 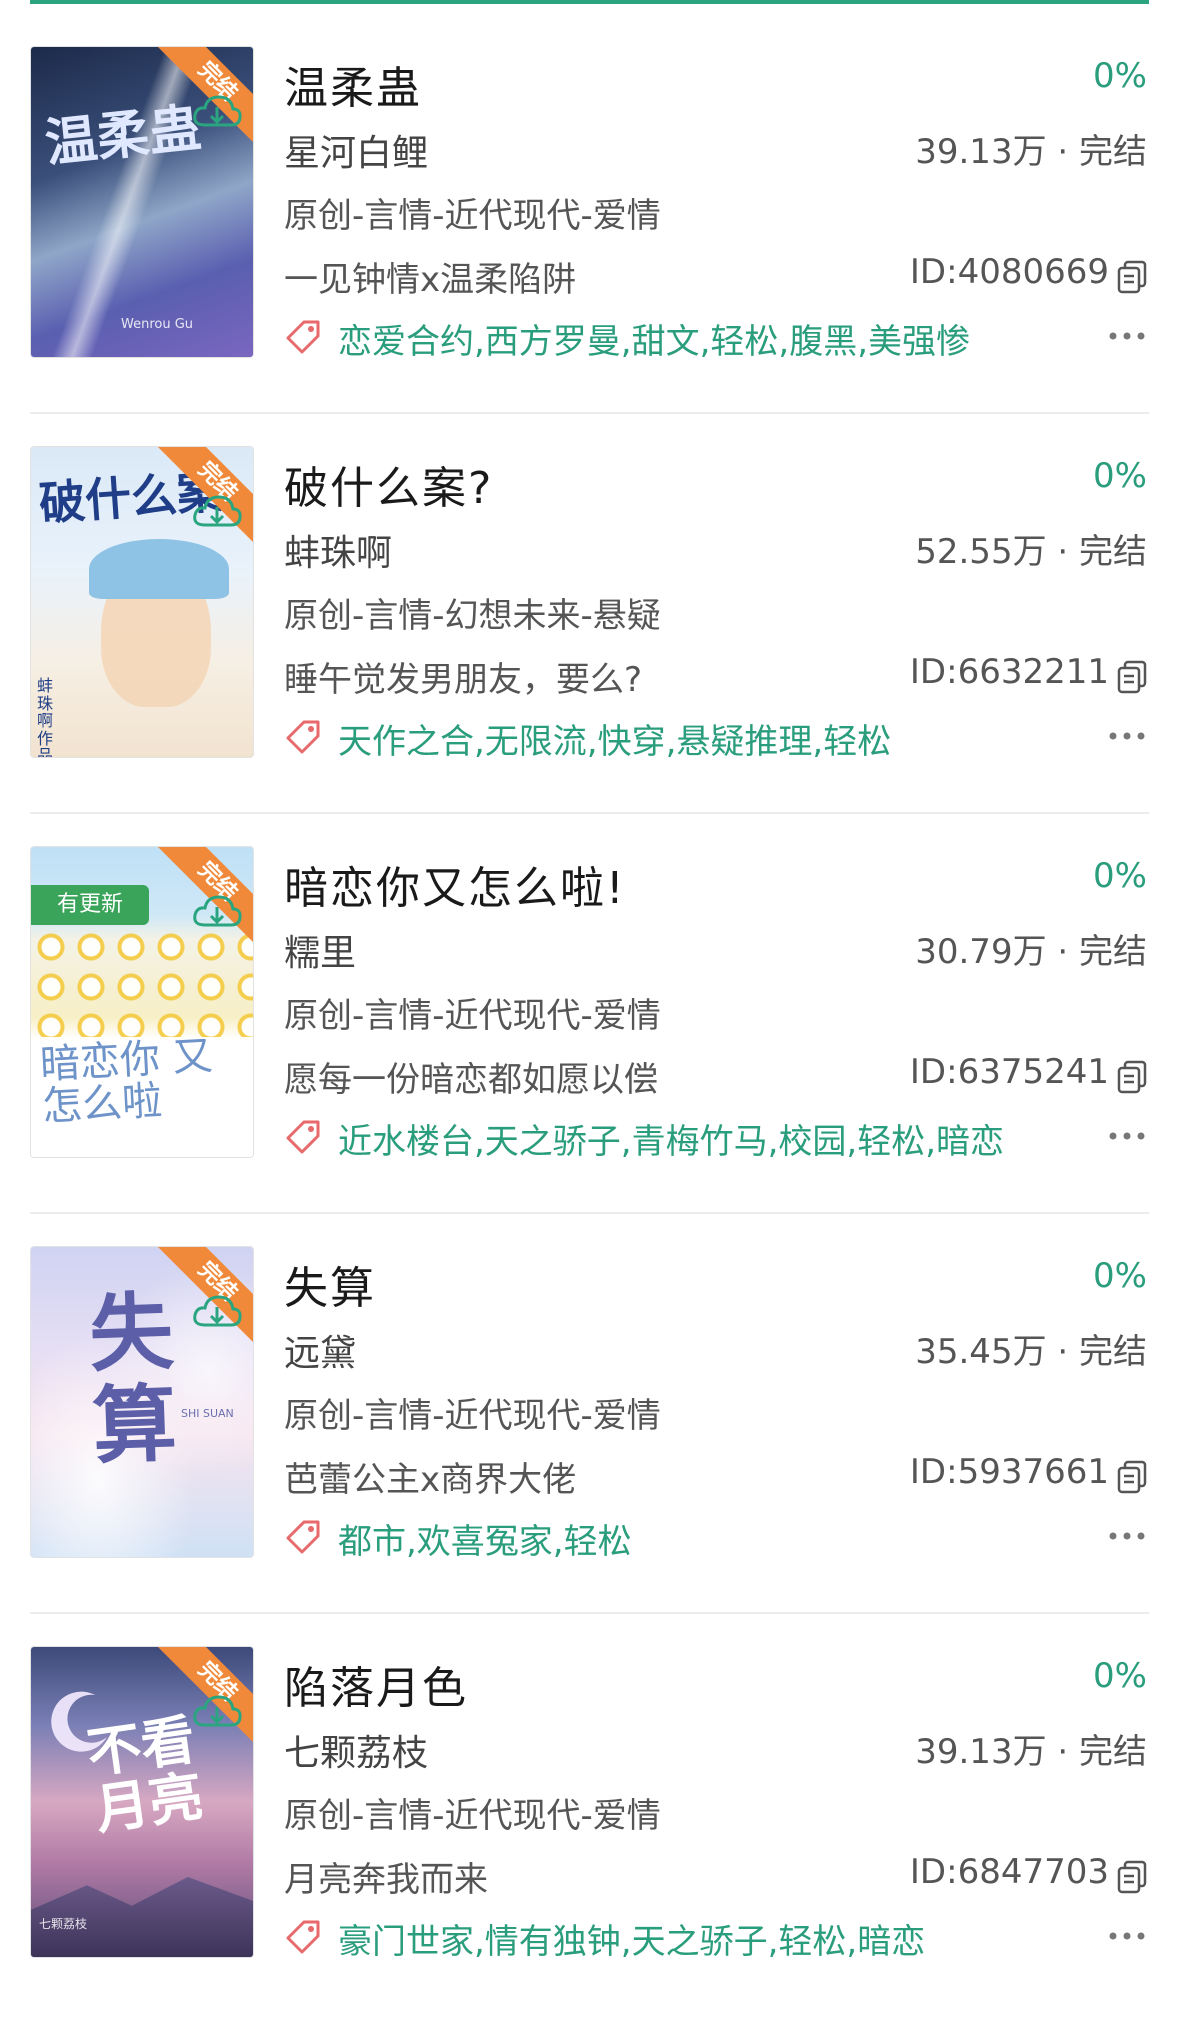 I want to click on book-author: 蚌珠啊, so click(x=338, y=550).